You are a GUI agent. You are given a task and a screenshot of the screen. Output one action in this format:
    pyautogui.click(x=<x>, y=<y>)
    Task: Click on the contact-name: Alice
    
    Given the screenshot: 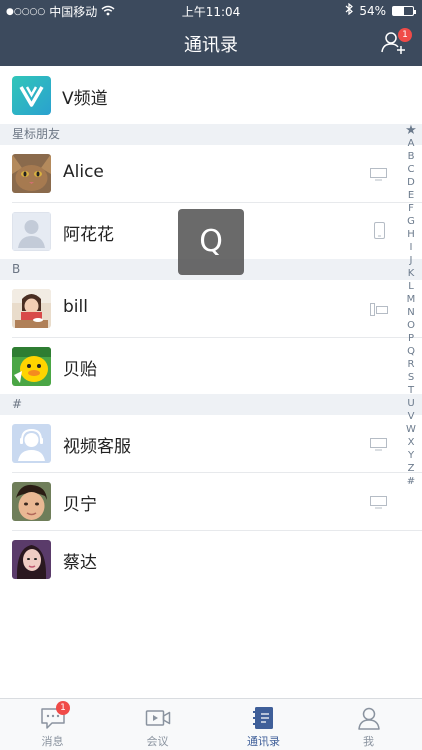 What is the action you would take?
    pyautogui.click(x=83, y=172)
    